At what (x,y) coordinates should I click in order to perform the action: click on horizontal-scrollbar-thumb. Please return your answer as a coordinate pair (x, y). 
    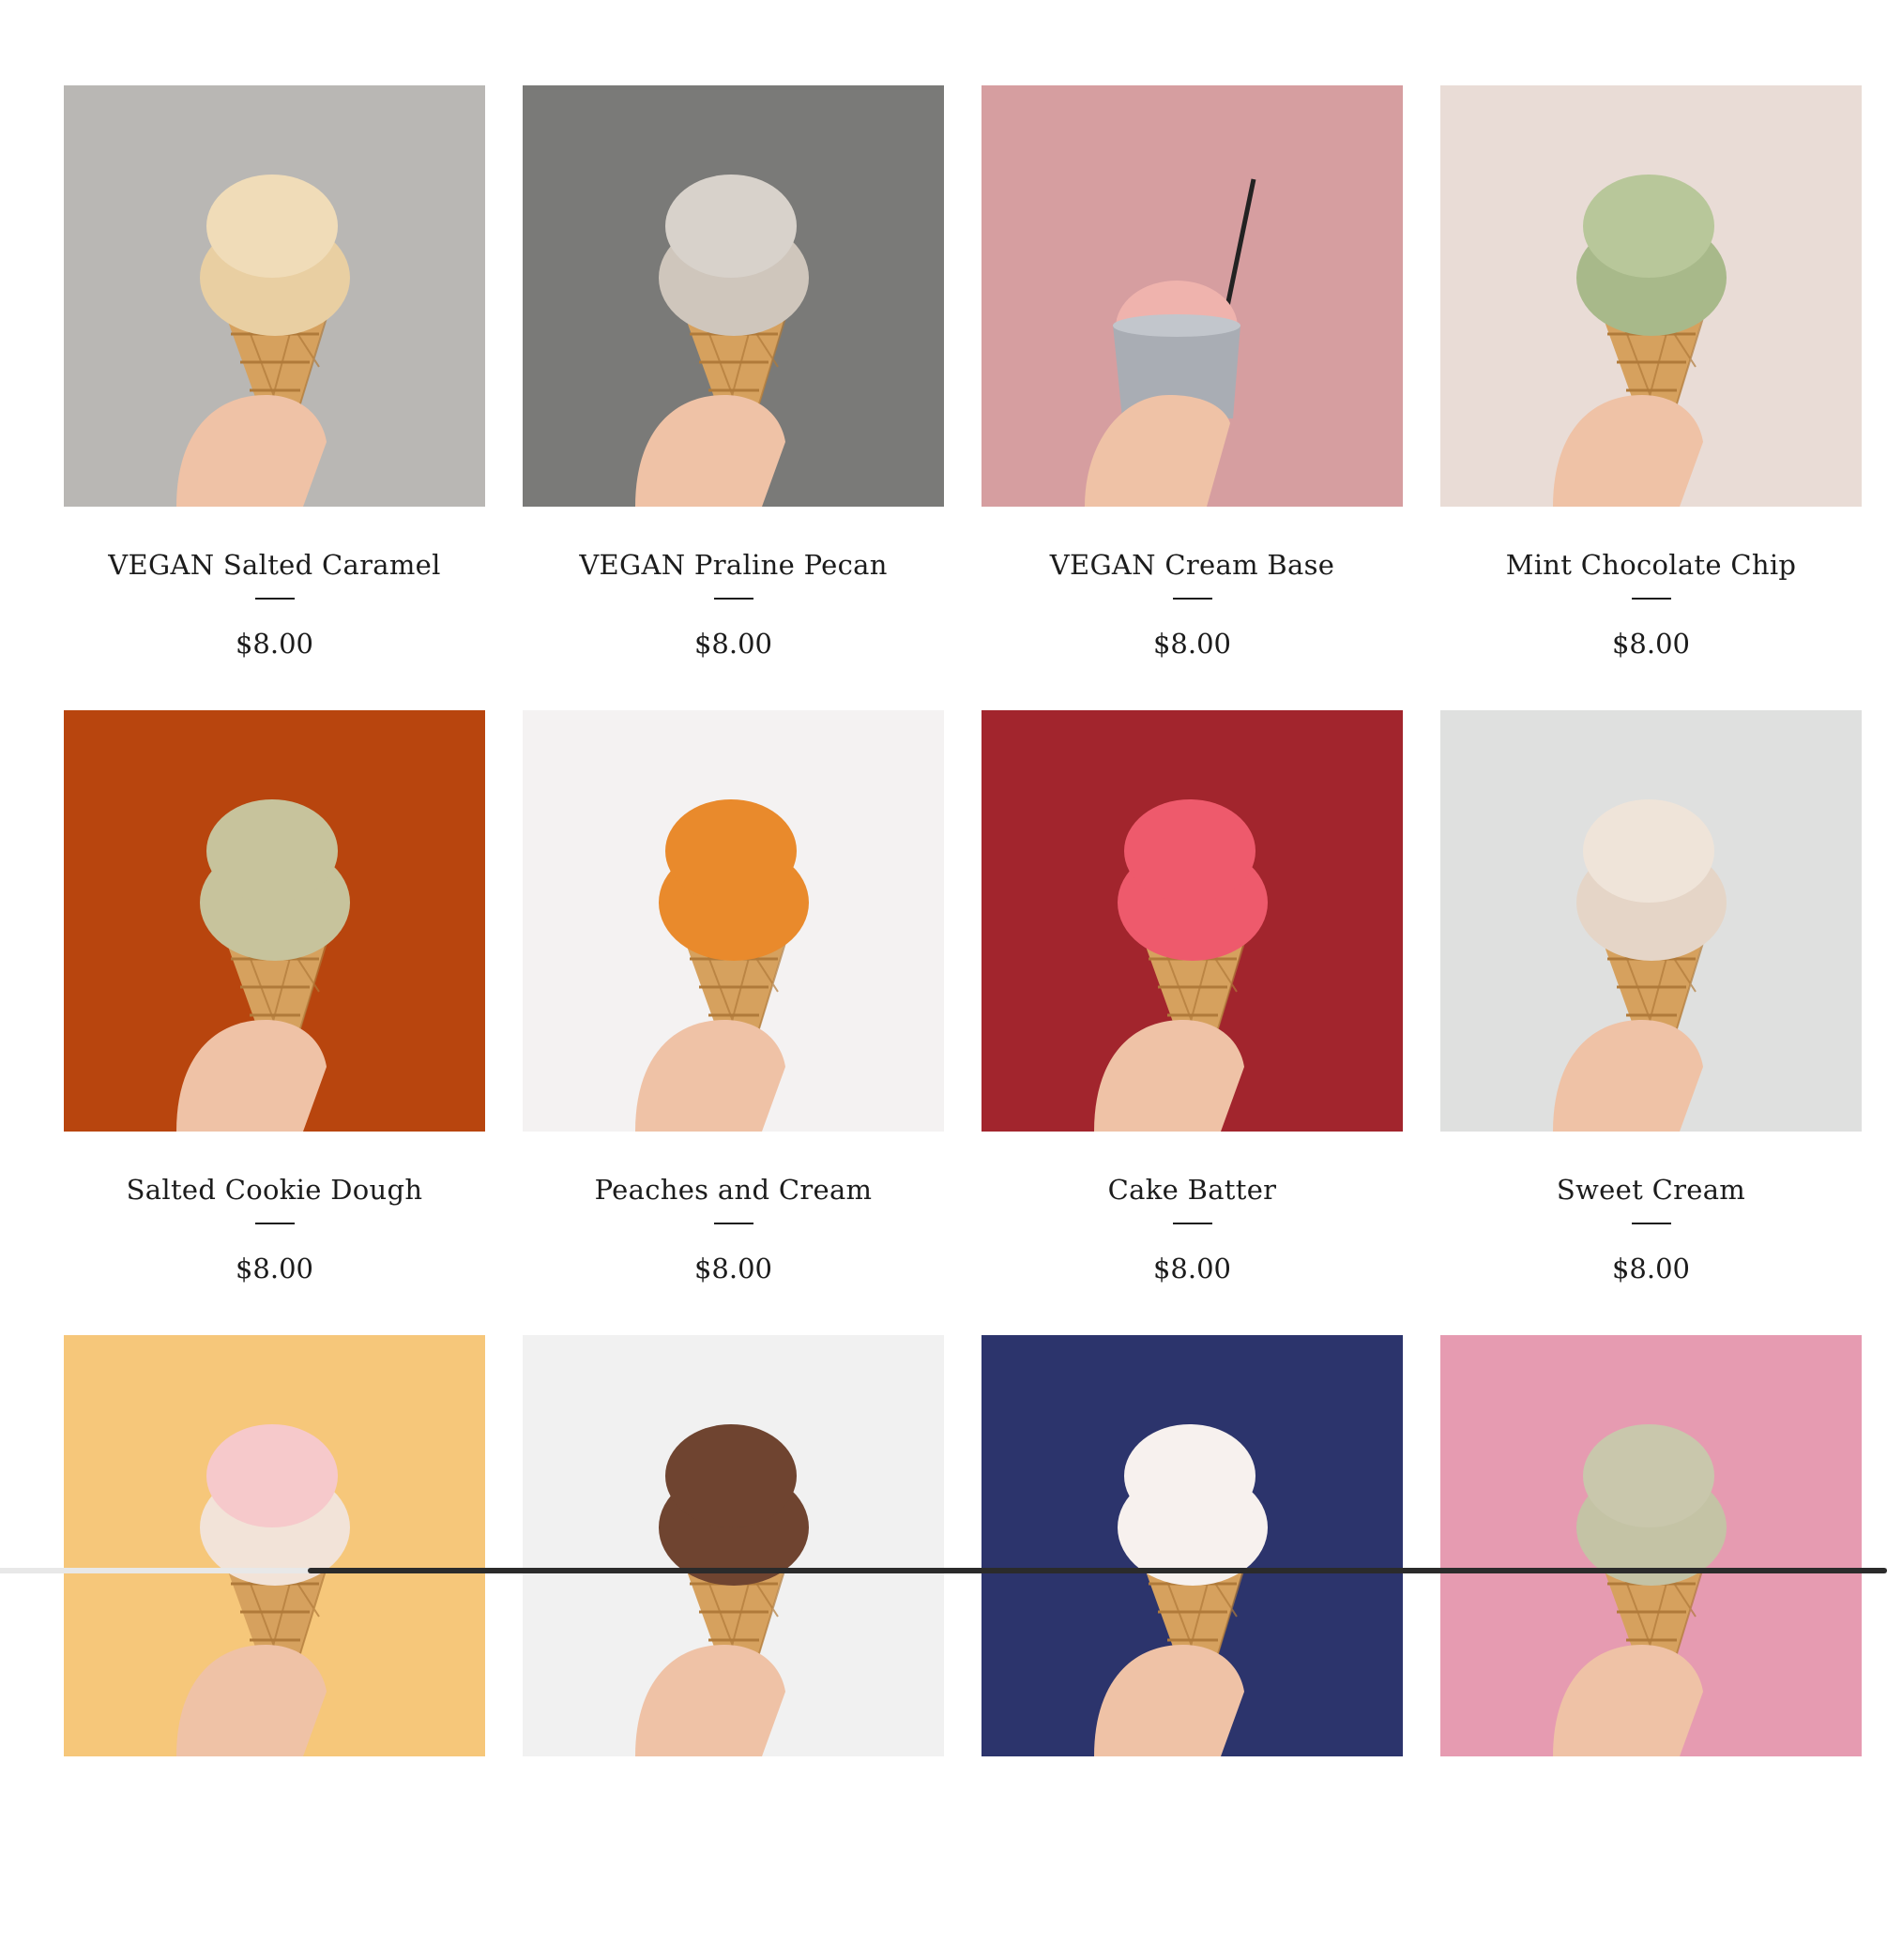
    Looking at the image, I should click on (1097, 1570).